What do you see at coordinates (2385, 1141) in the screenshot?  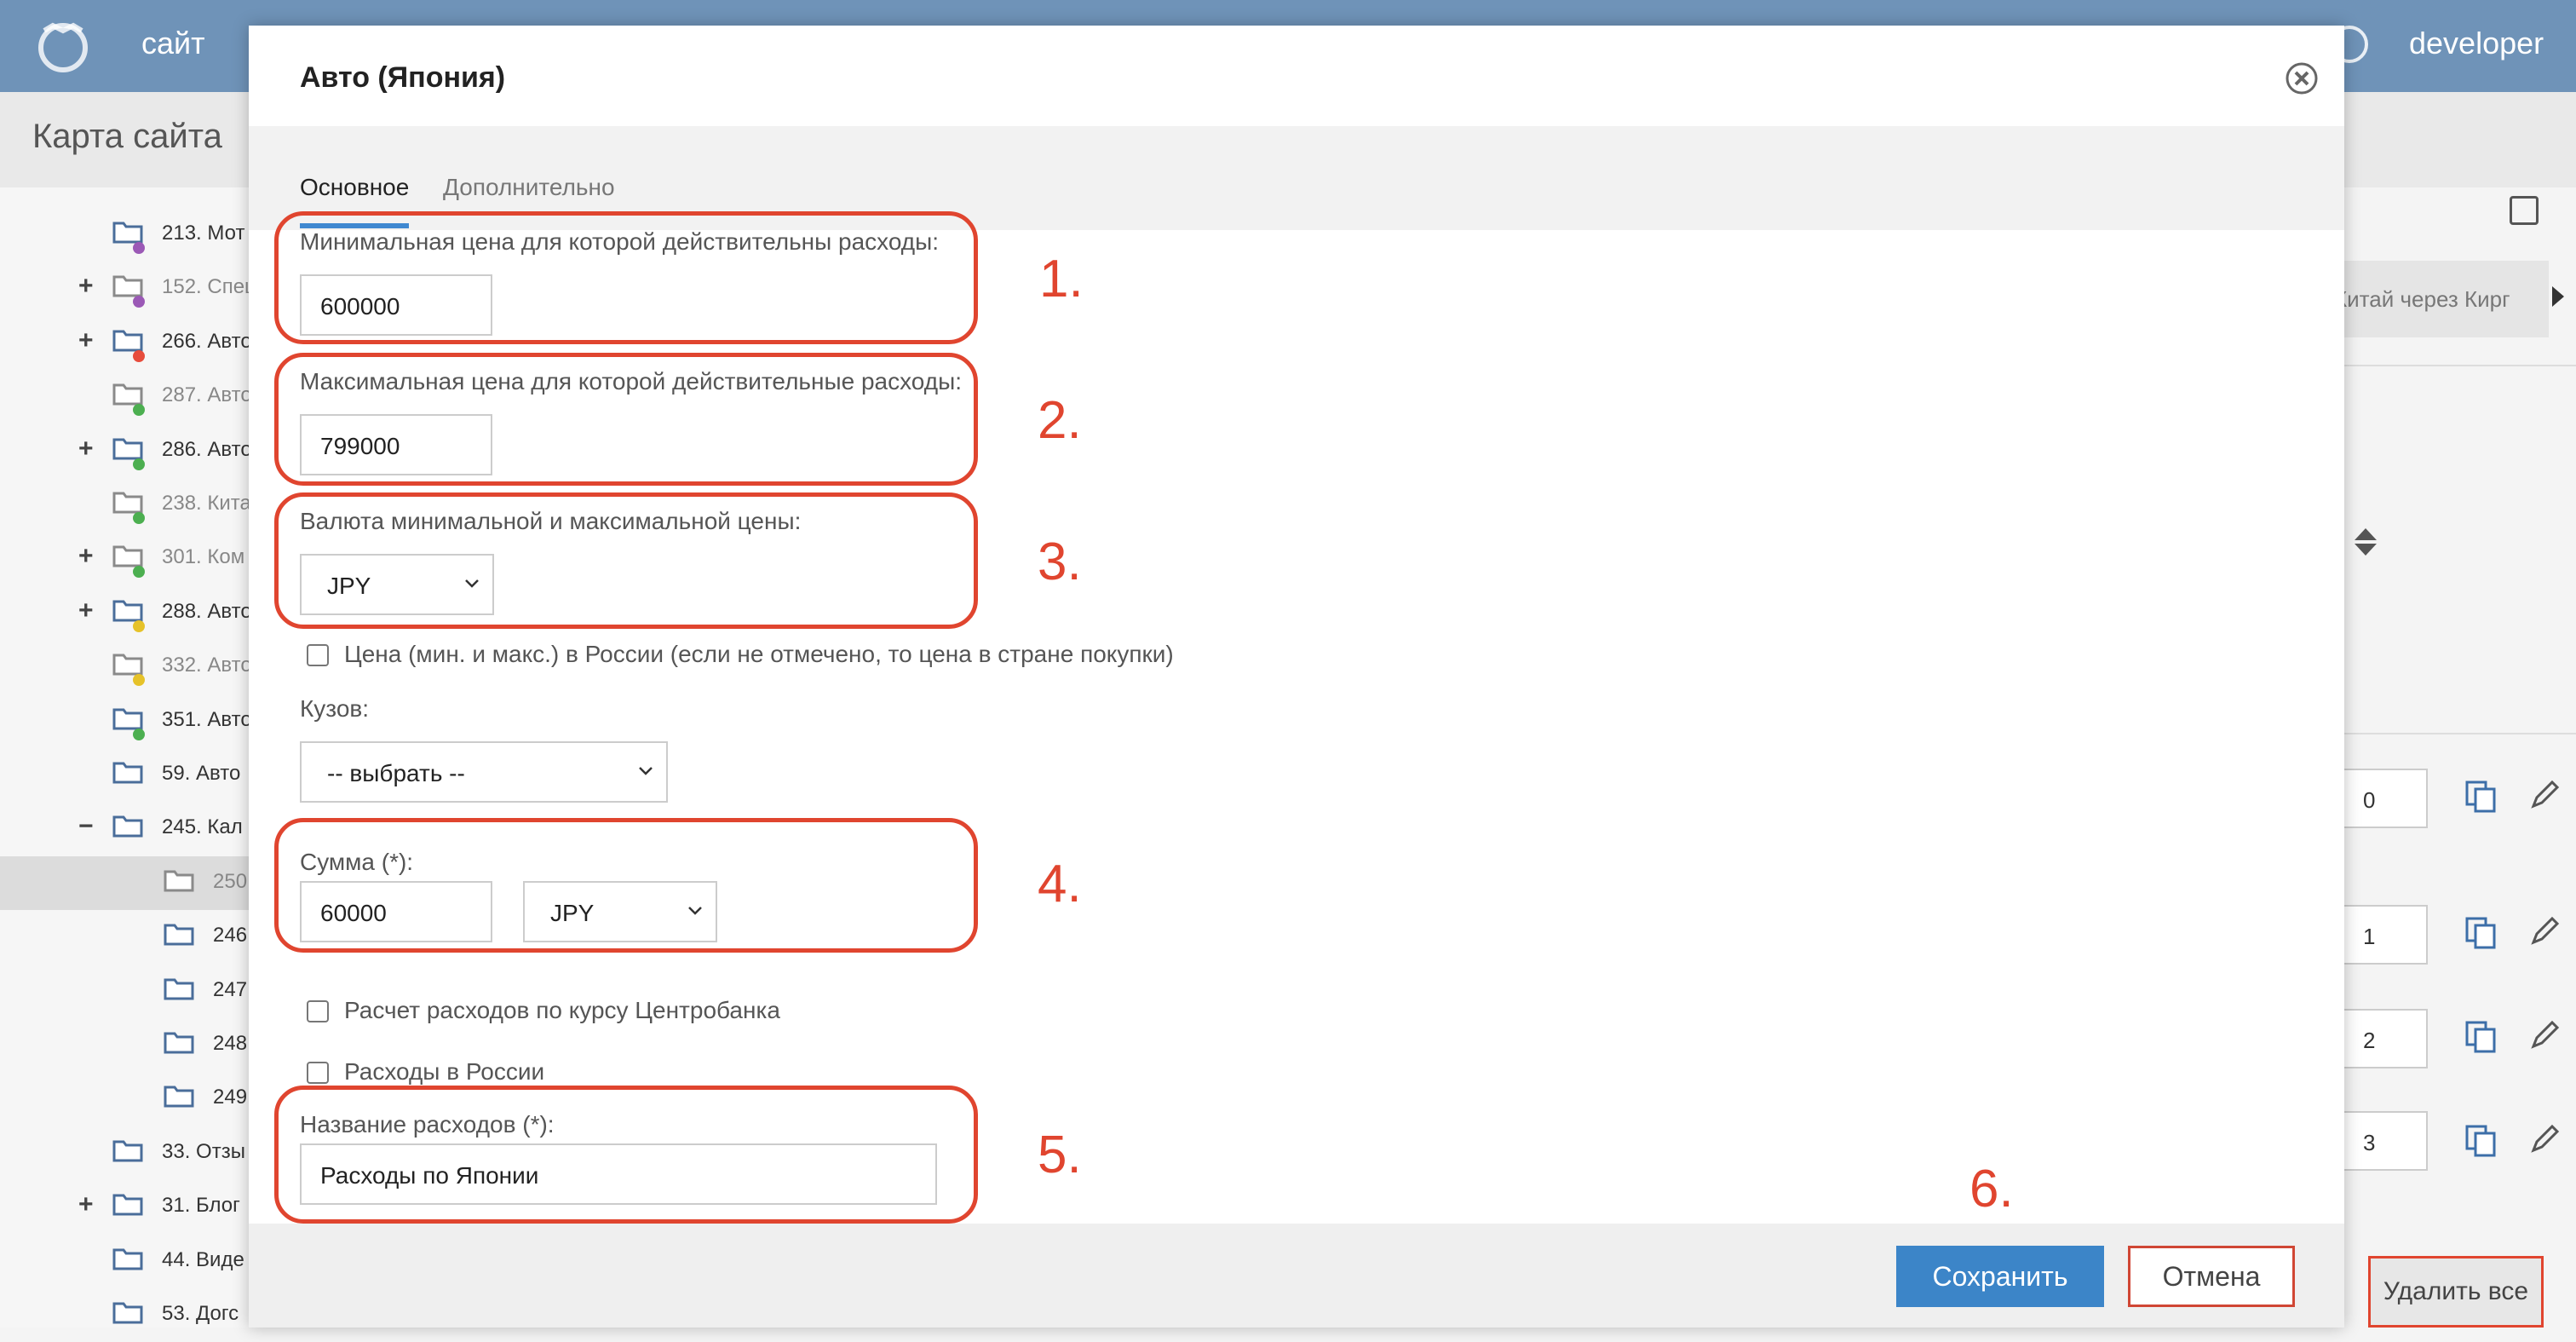 I see `sort-order-input: 3` at bounding box center [2385, 1141].